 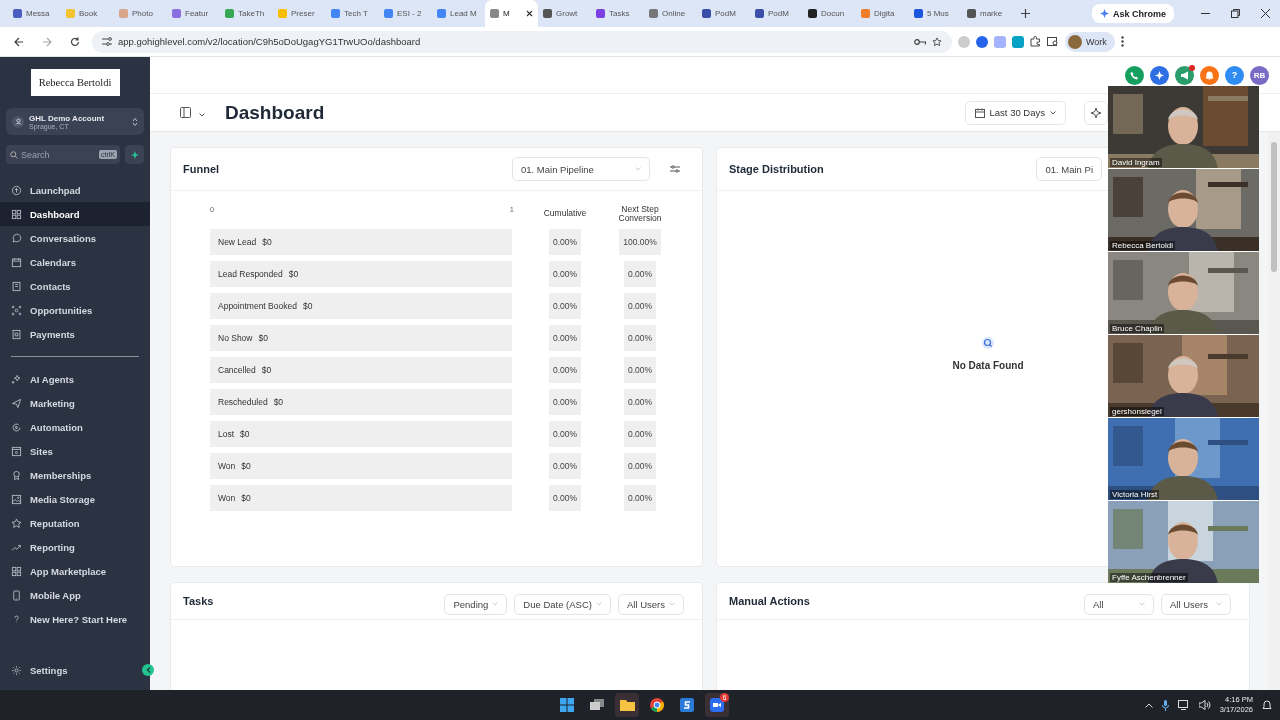 I want to click on menu-icon, so click(x=1122, y=41).